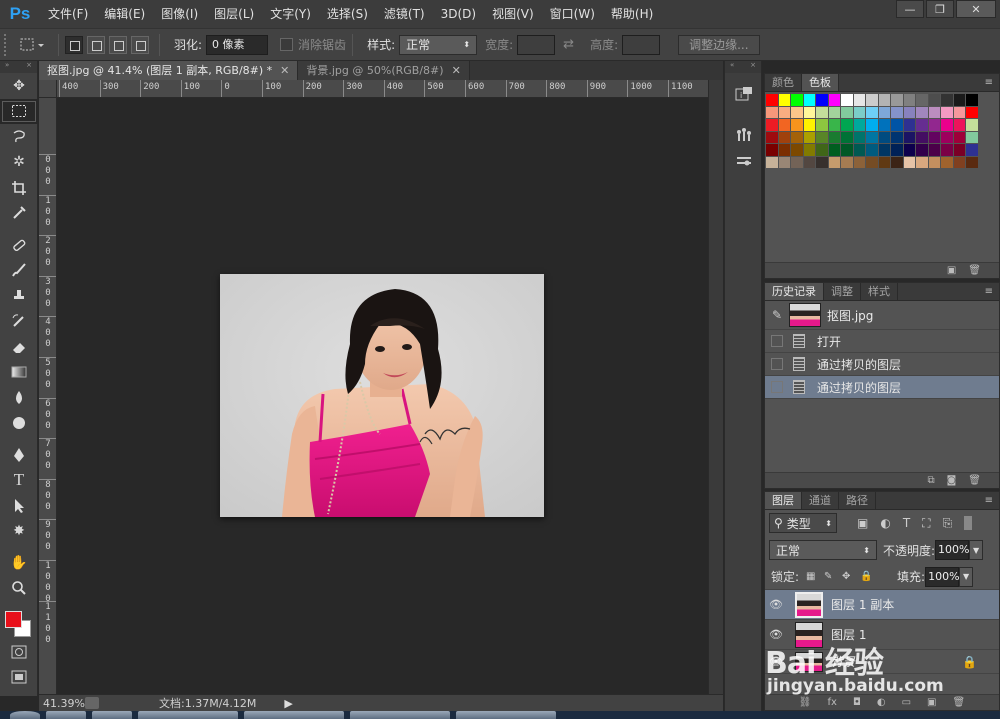 Image resolution: width=1000 pixels, height=719 pixels. I want to click on menu-help: 帮助(H), so click(632, 14).